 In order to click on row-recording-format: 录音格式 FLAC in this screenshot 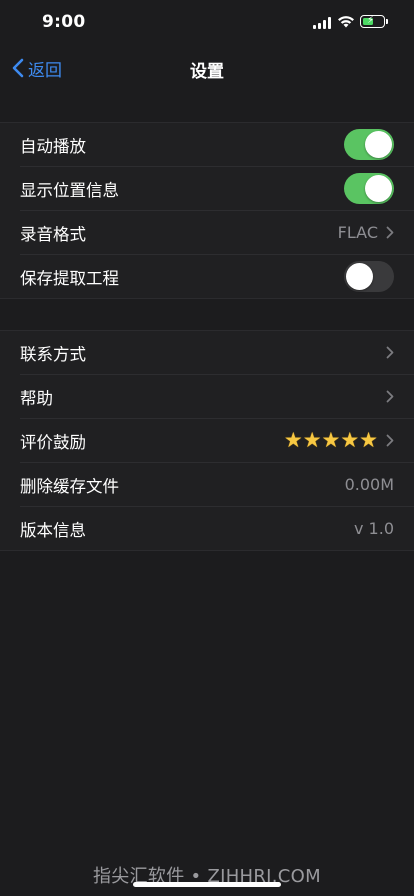, I will do `click(217, 232)`.